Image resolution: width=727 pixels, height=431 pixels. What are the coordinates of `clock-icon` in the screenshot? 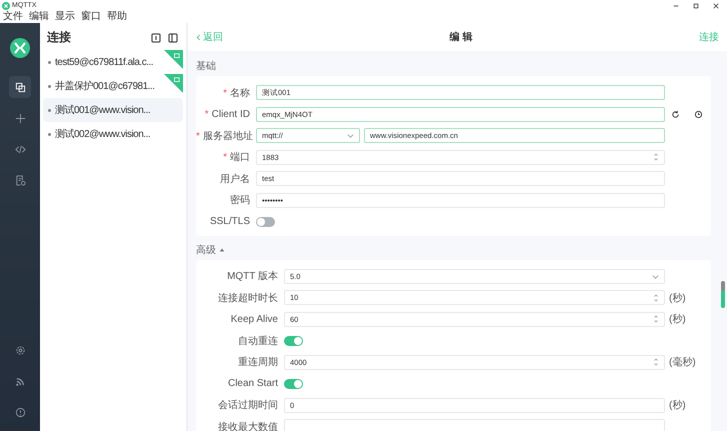 It's located at (698, 114).